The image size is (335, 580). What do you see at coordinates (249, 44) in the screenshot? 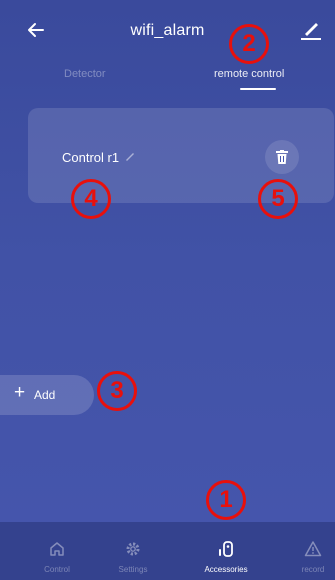
I see `annotation-marker-2: 2` at bounding box center [249, 44].